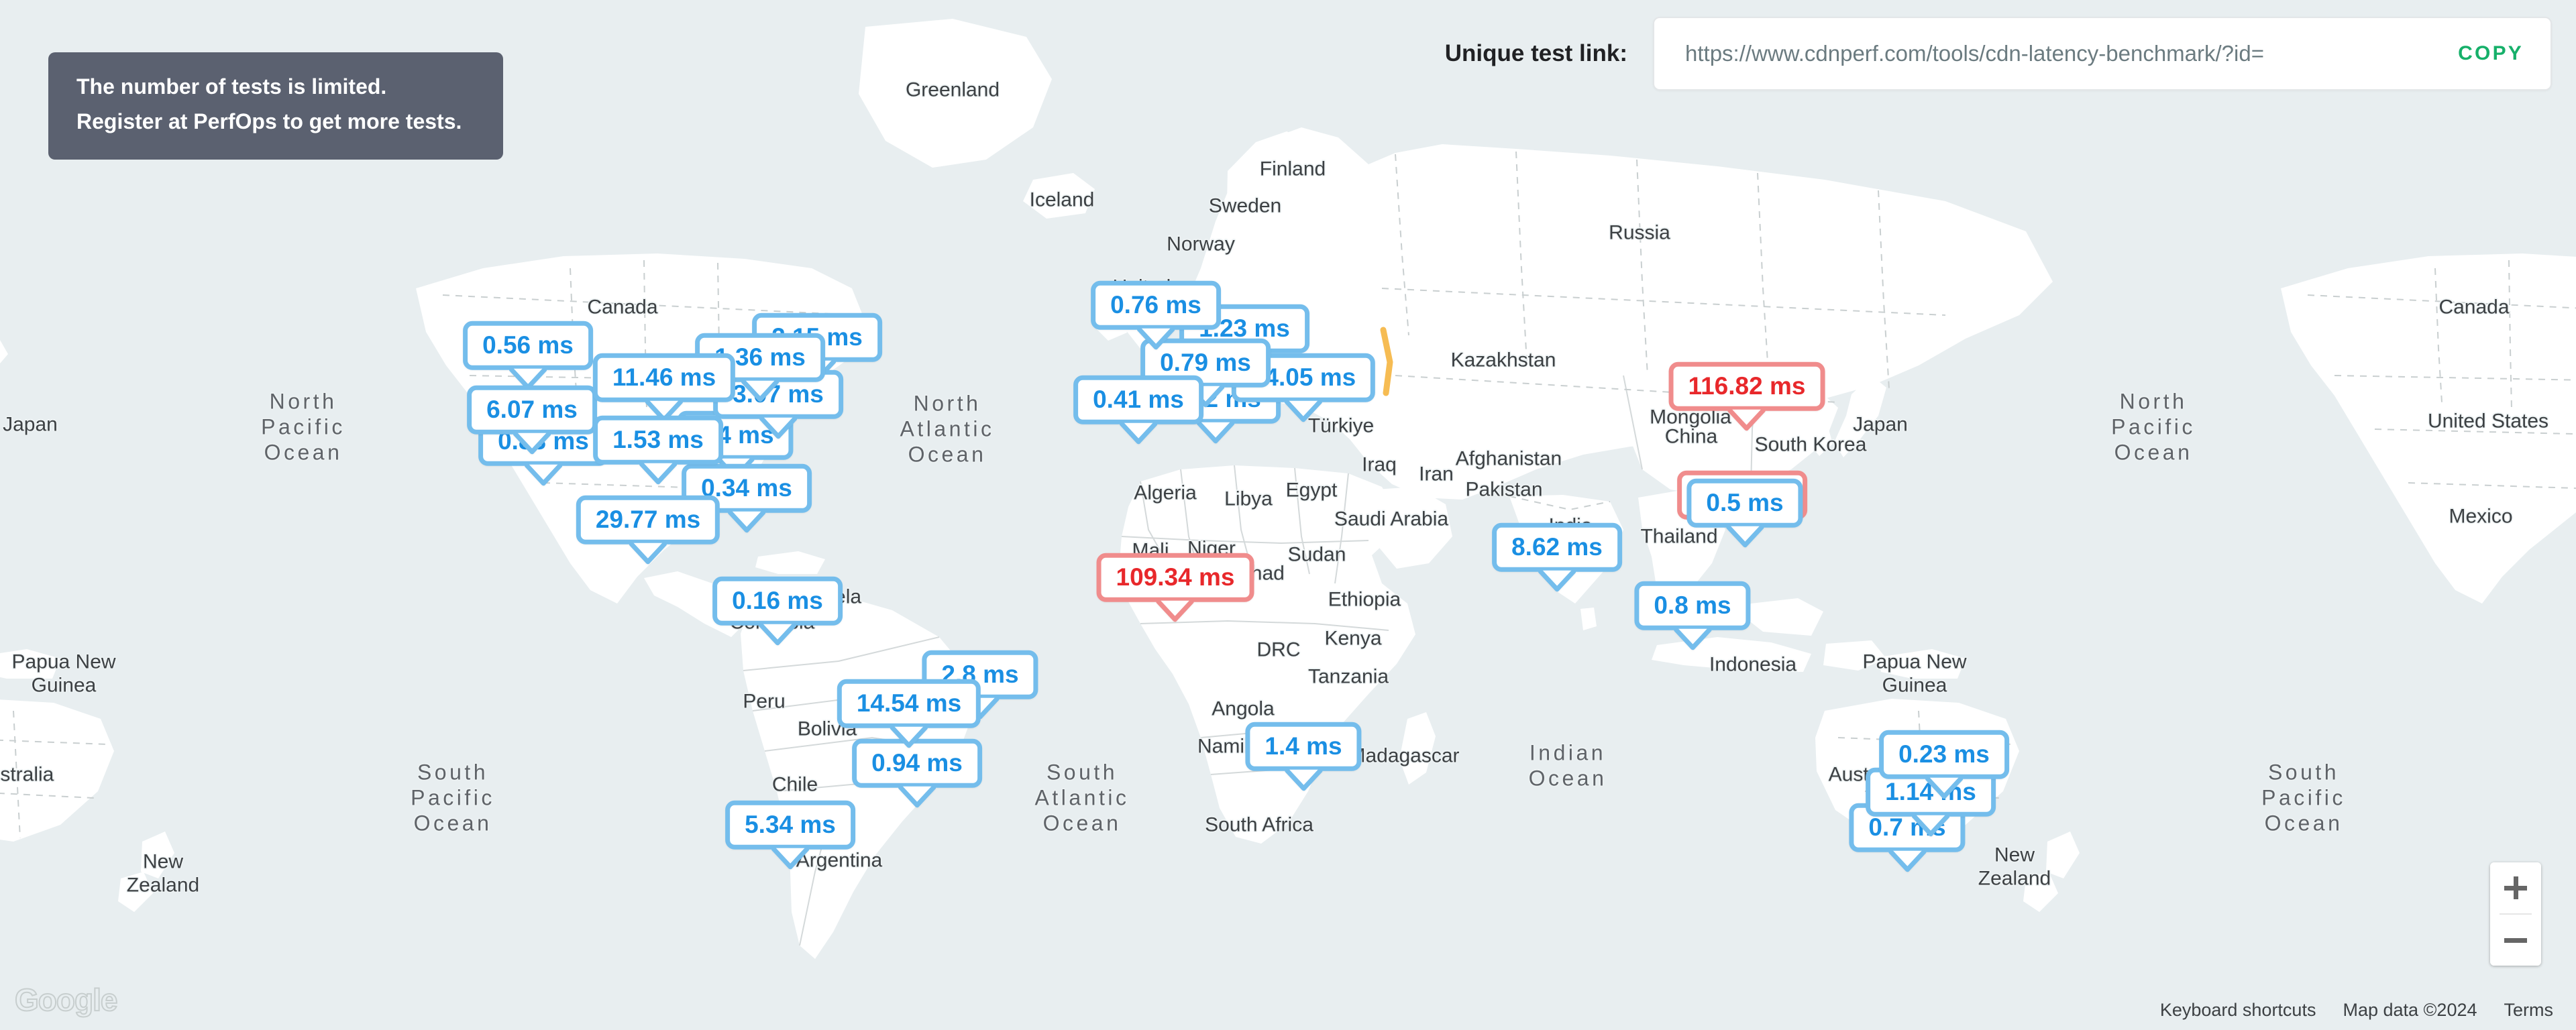 This screenshot has height=1030, width=2576. Describe the element at coordinates (777, 601) in the screenshot. I see `latency-marker-label: 0.16 ms` at that location.